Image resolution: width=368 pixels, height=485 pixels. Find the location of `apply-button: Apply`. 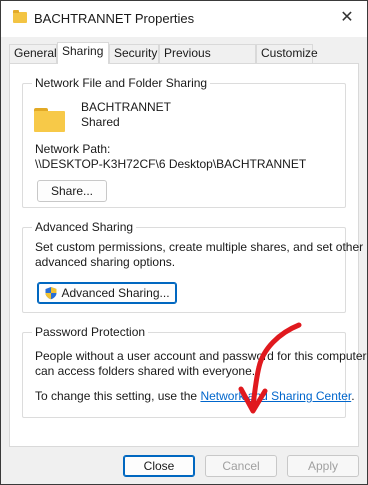

apply-button: Apply is located at coordinates (323, 466).